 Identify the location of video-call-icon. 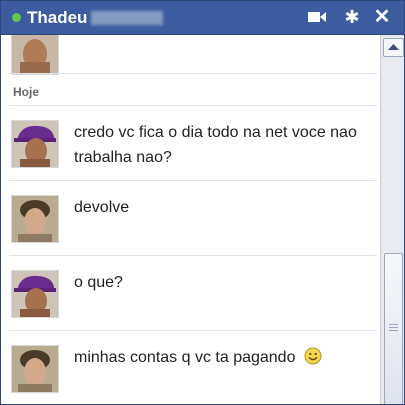
(317, 17).